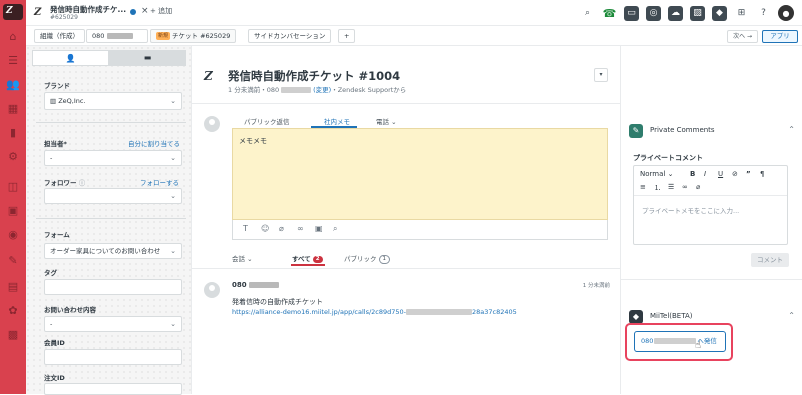  Describe the element at coordinates (105, 251) in the screenshot. I see `form-value: オーダー家具についてのお問い合わせ` at that location.